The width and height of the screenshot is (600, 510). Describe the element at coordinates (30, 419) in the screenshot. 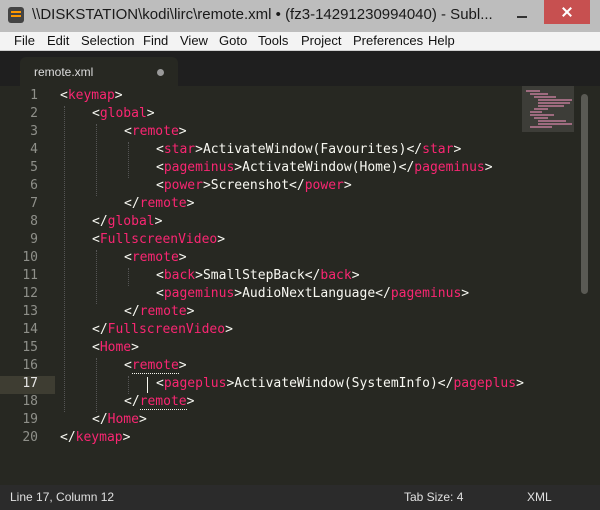

I see `line-number: 19` at that location.